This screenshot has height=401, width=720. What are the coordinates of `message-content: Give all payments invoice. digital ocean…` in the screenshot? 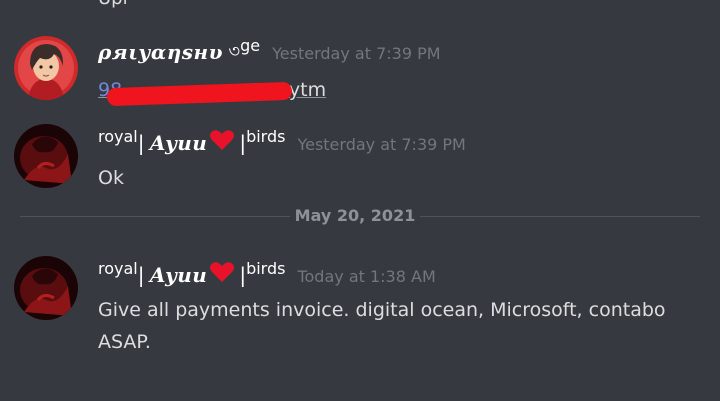 It's located at (382, 326).